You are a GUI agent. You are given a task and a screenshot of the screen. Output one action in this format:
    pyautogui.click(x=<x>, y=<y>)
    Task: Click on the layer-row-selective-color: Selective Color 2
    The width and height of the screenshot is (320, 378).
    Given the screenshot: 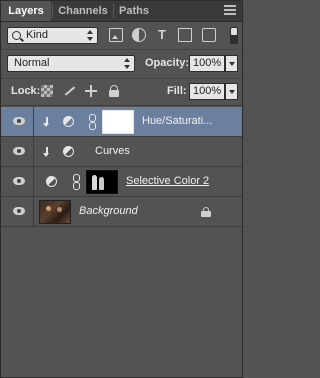 What is the action you would take?
    pyautogui.click(x=121, y=182)
    